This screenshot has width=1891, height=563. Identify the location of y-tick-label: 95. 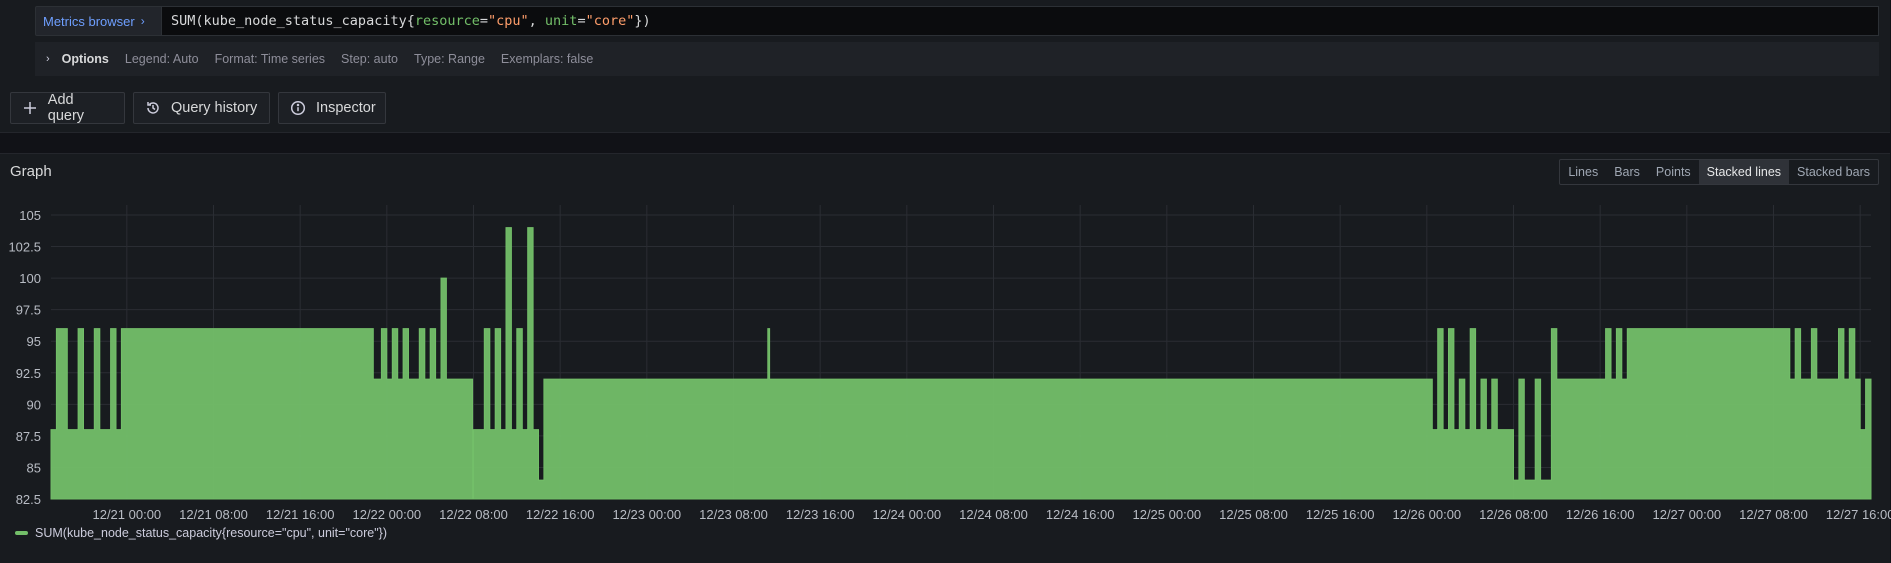
(34, 341).